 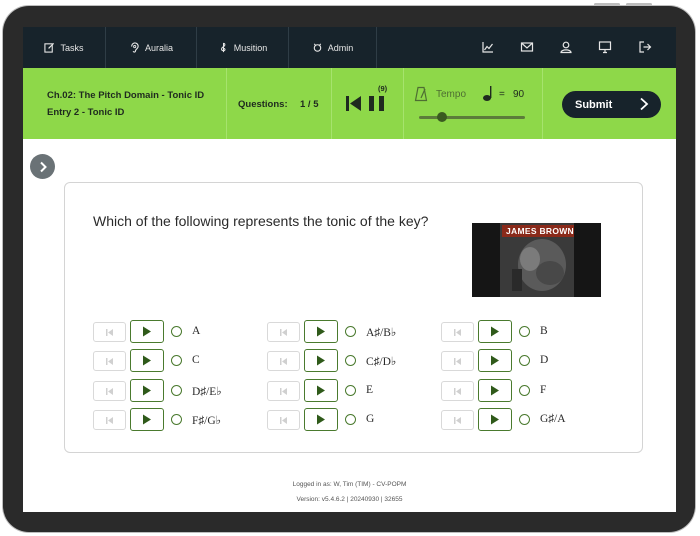 I want to click on top-navigation: Tasks Auralia Musition Admin, so click(x=349, y=47).